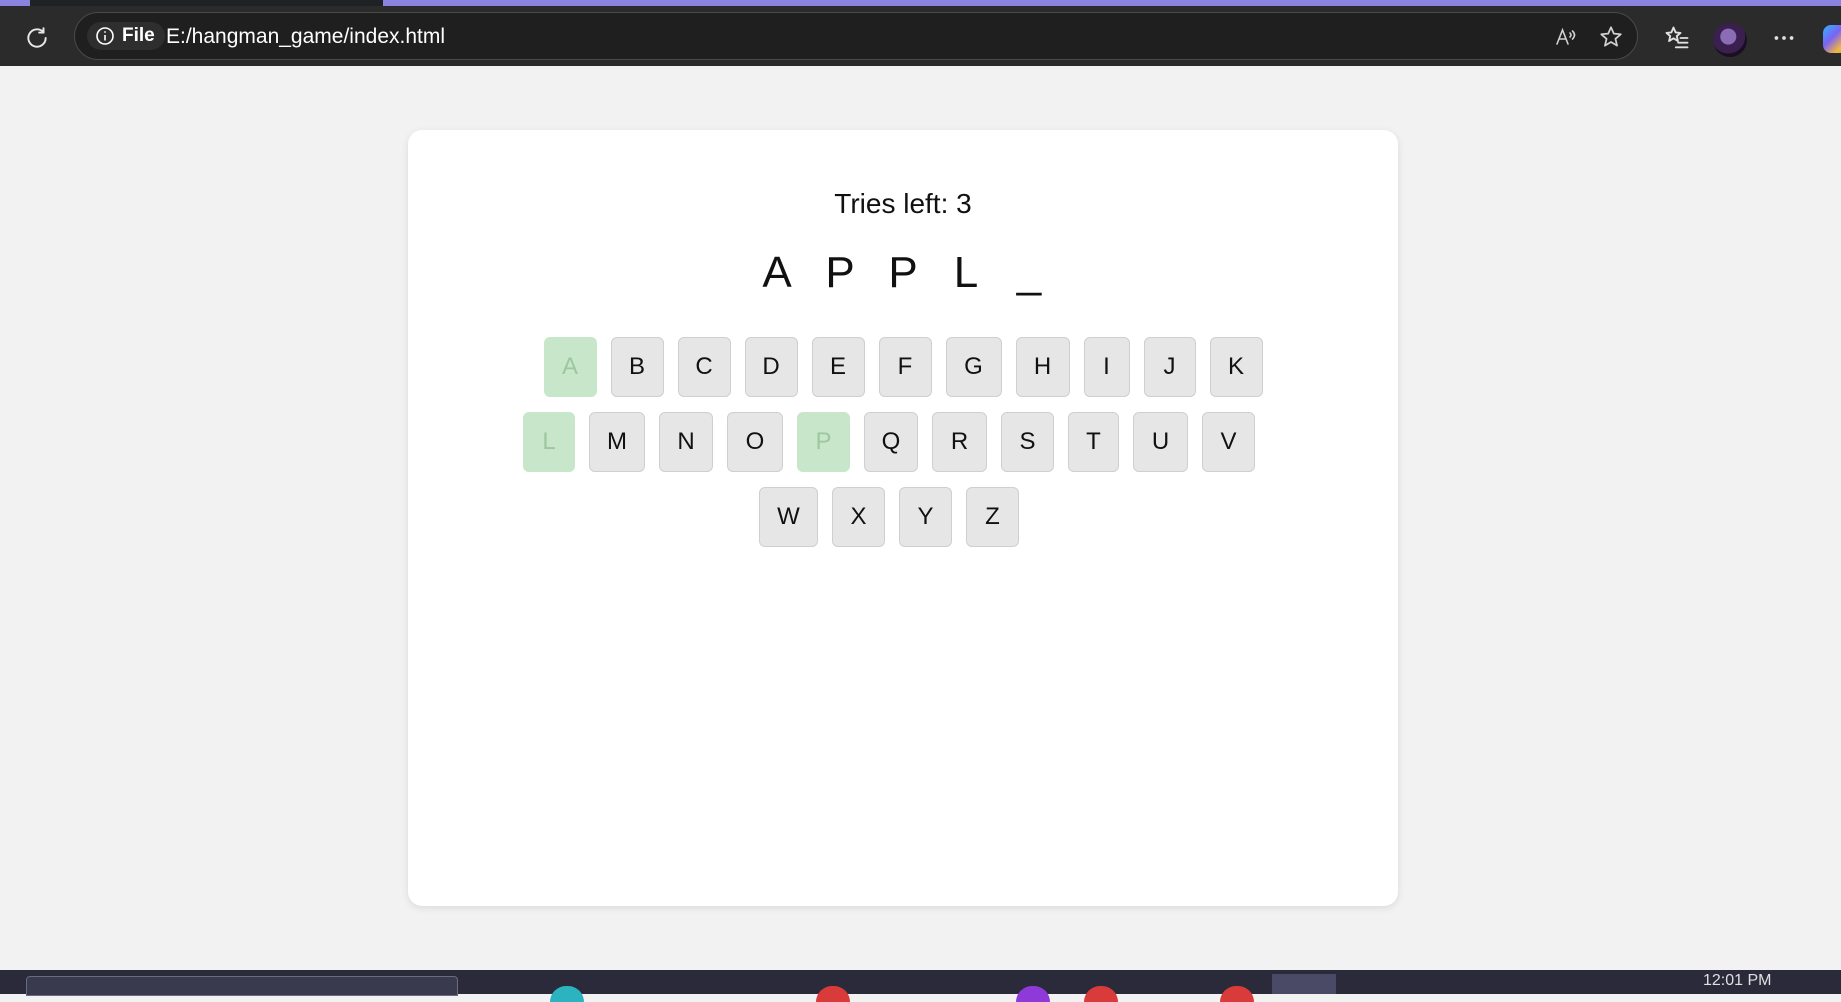 The image size is (1841, 1002). What do you see at coordinates (305, 37) in the screenshot?
I see `url-text: E:/hangman_game/index.html` at bounding box center [305, 37].